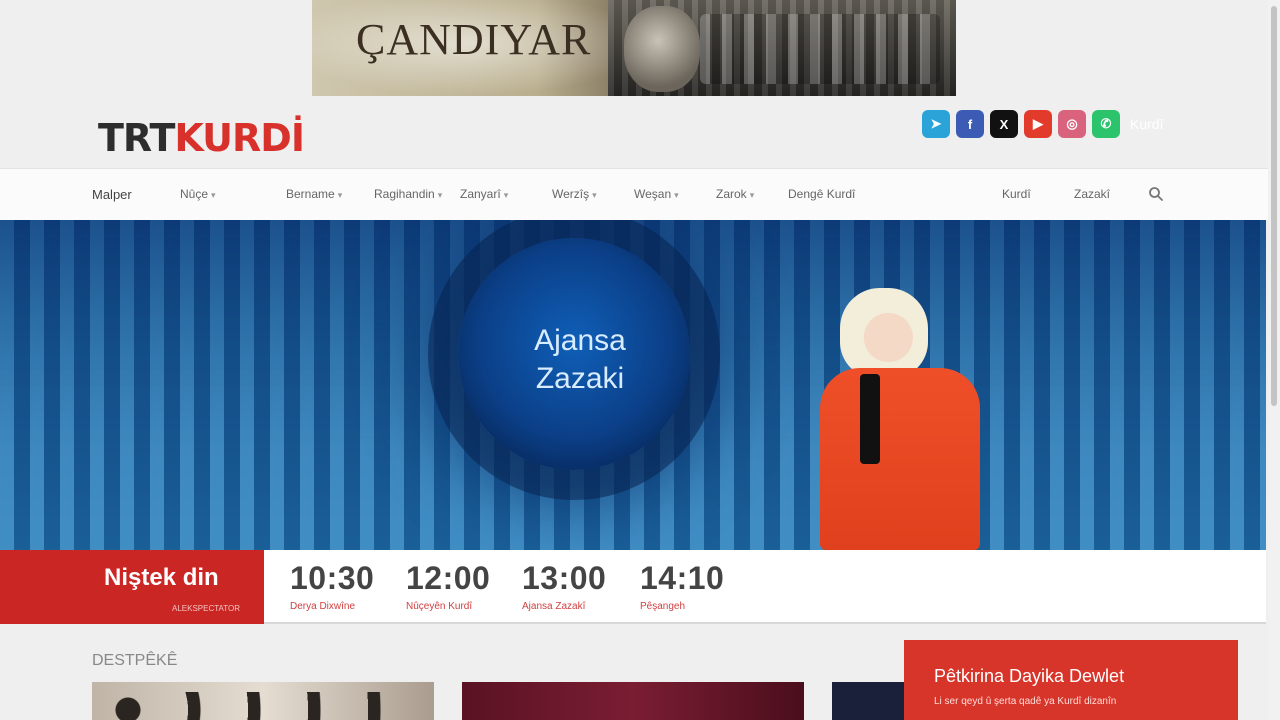 This screenshot has height=720, width=1280. I want to click on schedule-slot: 13:00 Ajansa Zazakî, so click(564, 586).